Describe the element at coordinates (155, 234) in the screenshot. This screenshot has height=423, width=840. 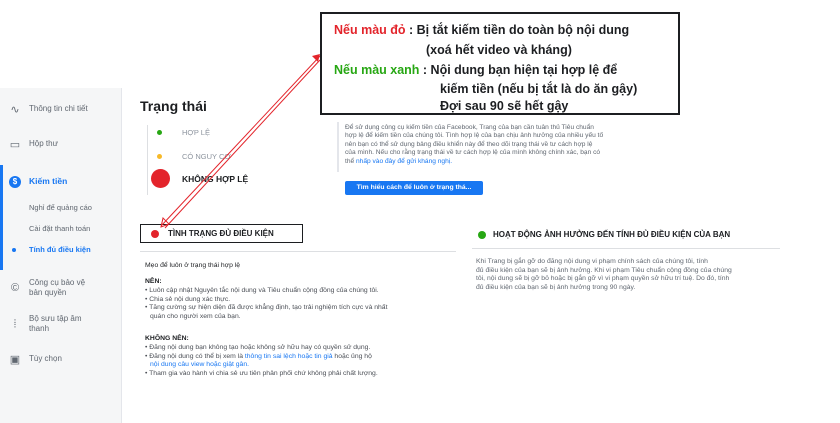
I see `eligibility-status-dot` at that location.